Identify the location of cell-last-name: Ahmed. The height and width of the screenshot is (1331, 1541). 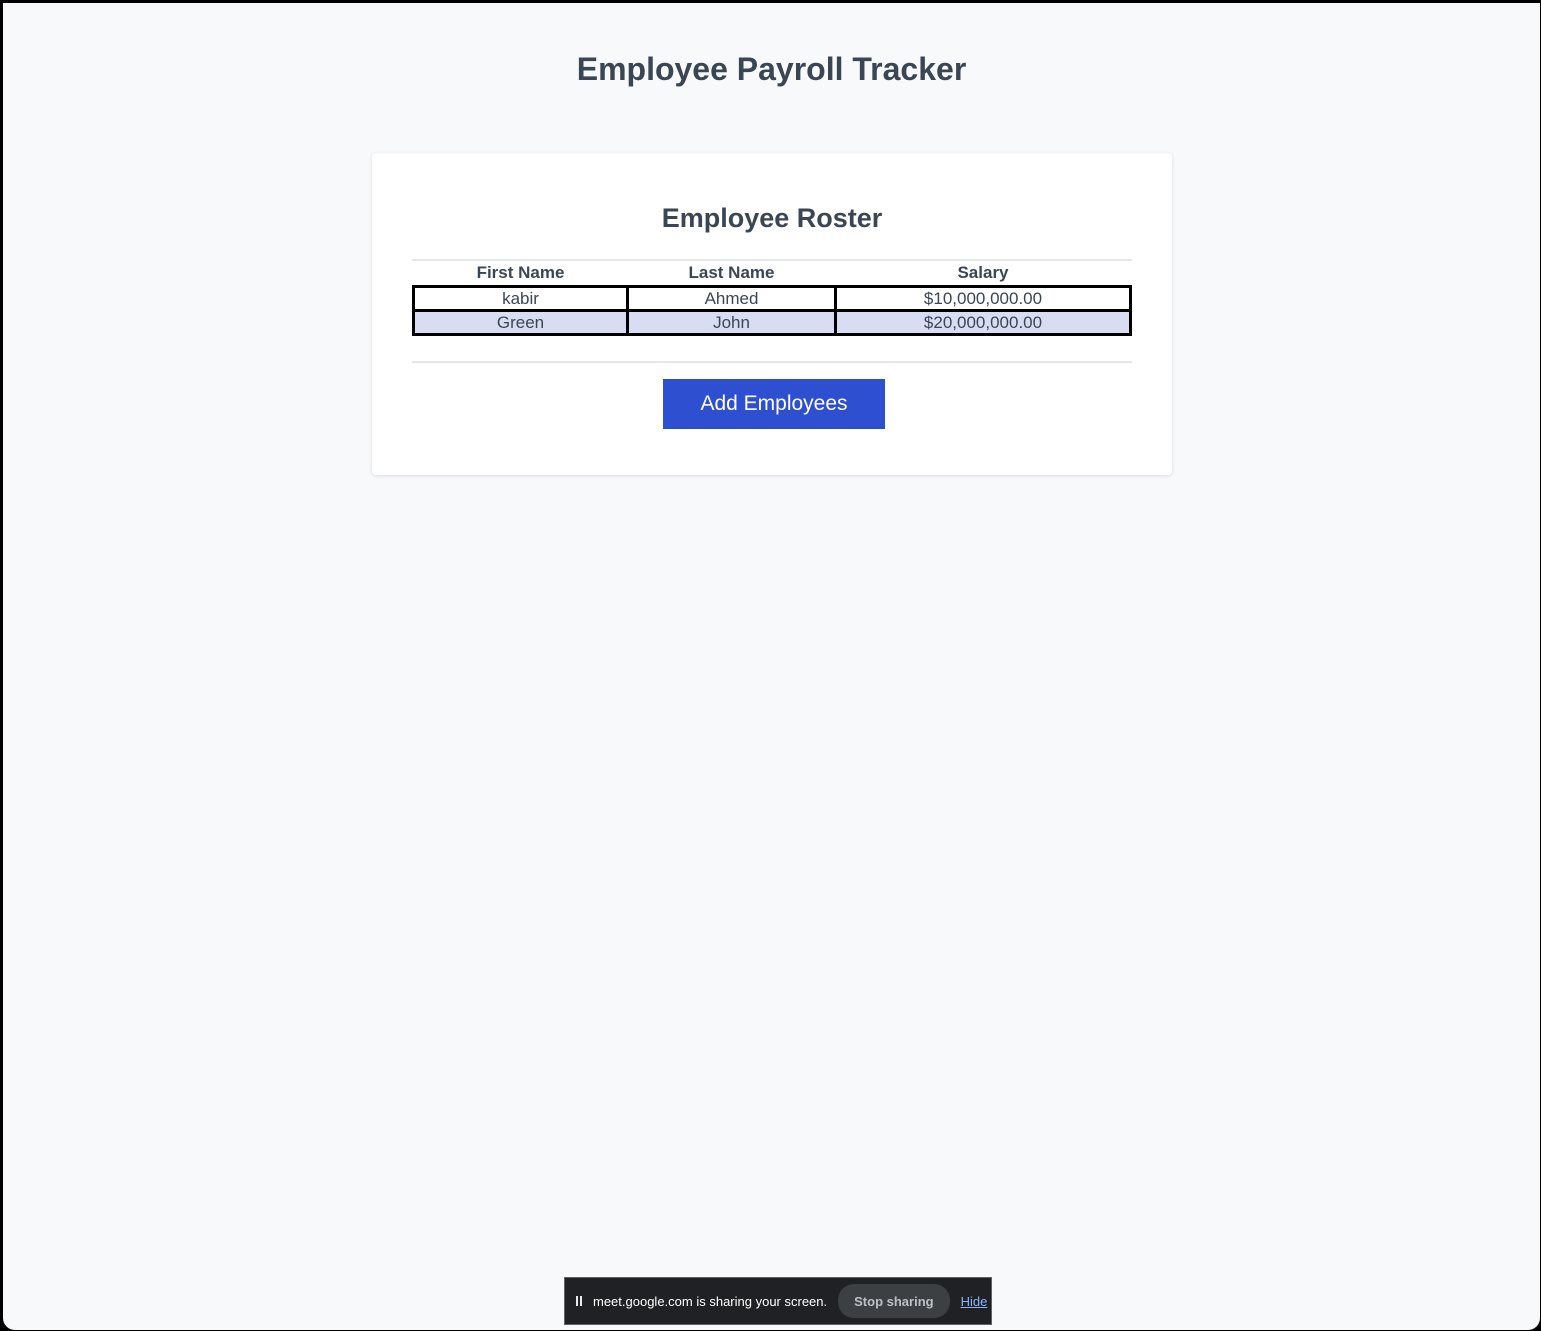
(731, 298).